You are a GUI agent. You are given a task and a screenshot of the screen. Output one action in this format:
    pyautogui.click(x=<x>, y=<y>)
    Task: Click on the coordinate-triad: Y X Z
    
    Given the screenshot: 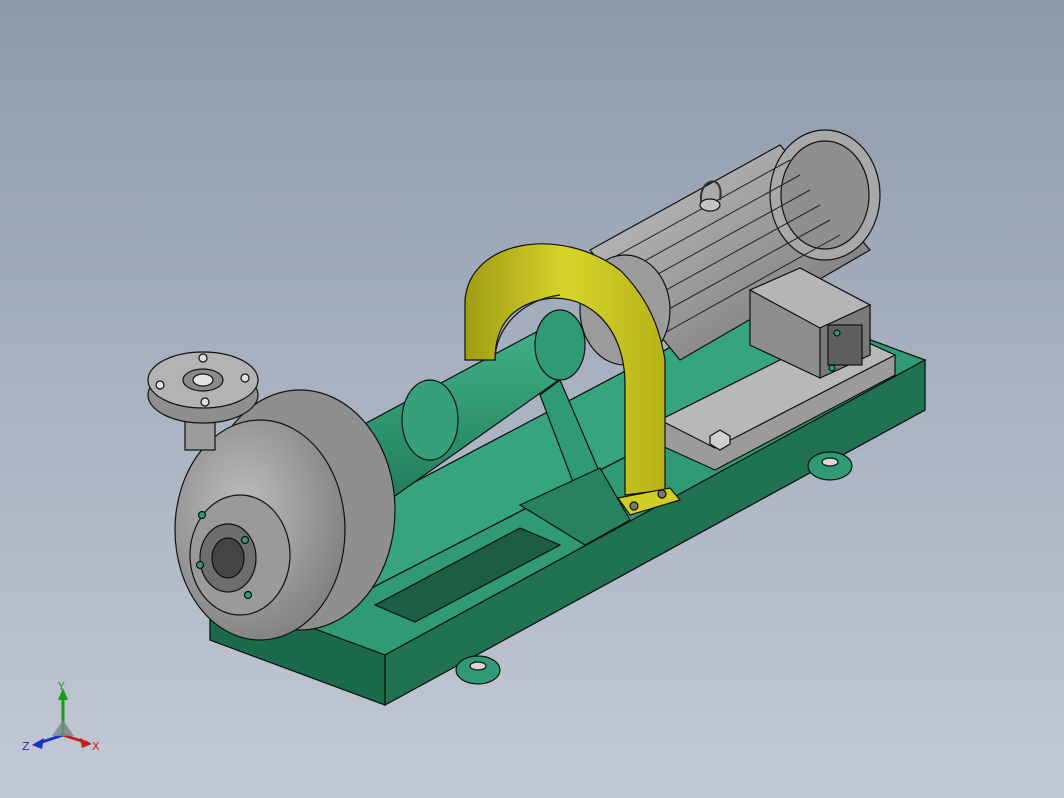 What is the action you would take?
    pyautogui.click(x=61, y=716)
    